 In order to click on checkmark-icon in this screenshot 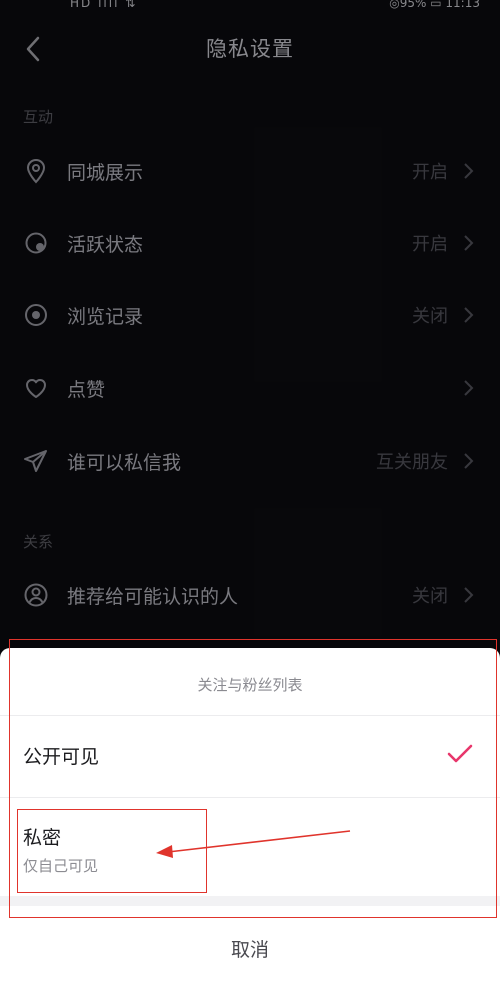, I will do `click(460, 753)`.